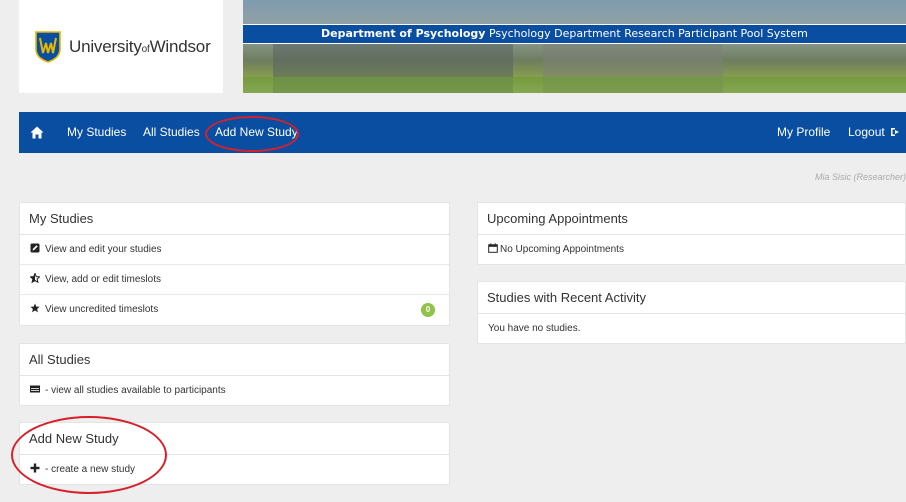 The height and width of the screenshot is (502, 906). Describe the element at coordinates (574, 85) in the screenshot. I see `banner-lawn` at that location.